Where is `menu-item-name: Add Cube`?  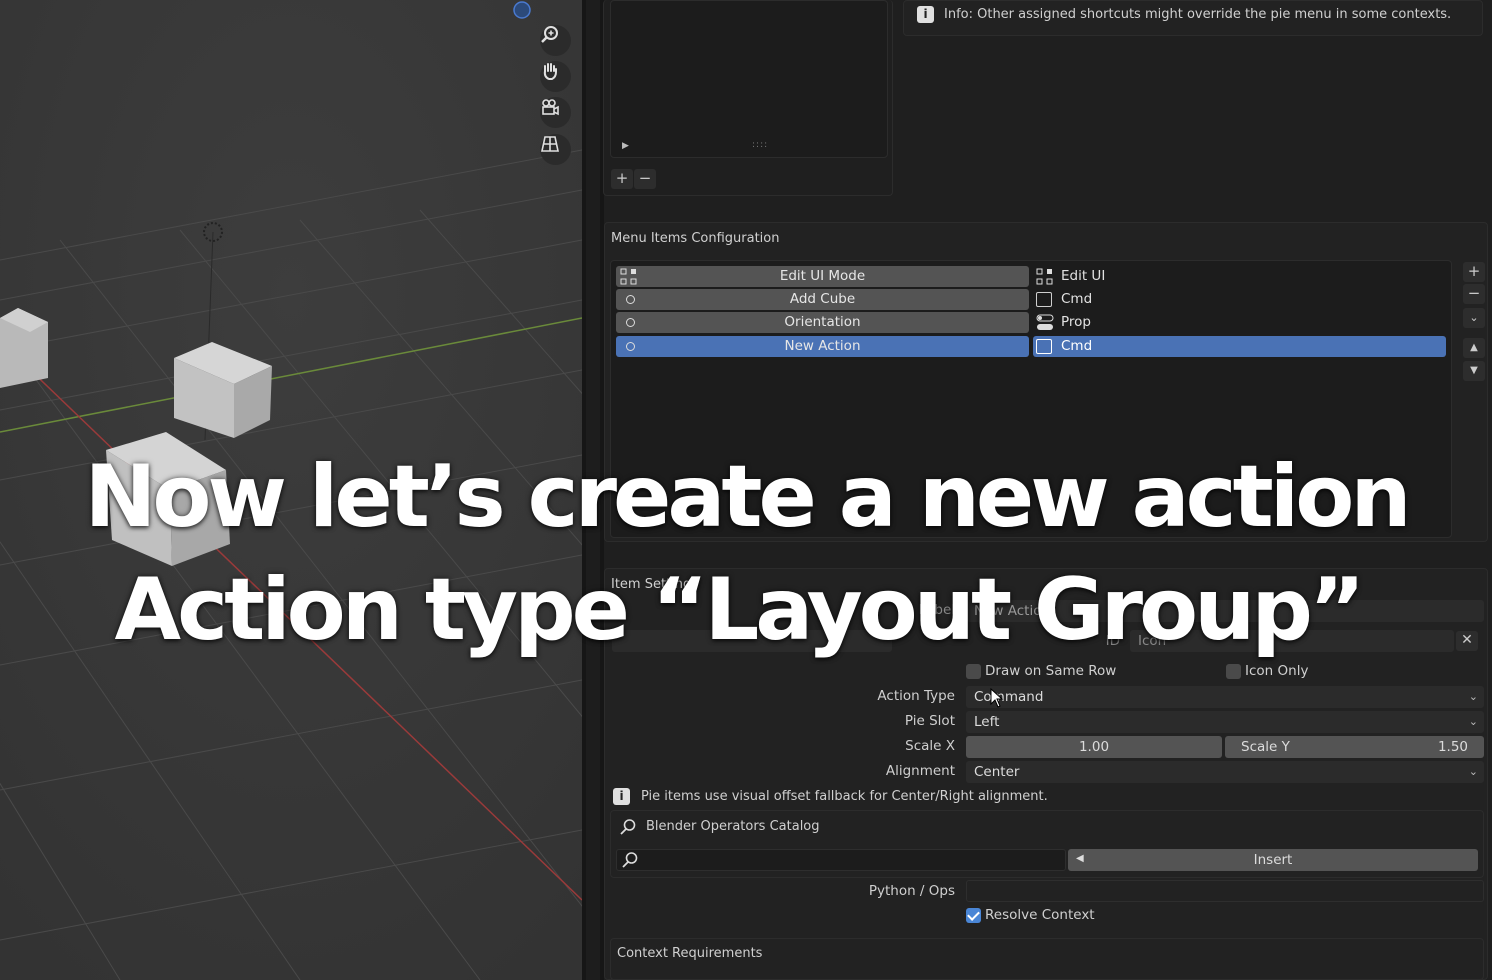
menu-item-name: Add Cube is located at coordinates (822, 299).